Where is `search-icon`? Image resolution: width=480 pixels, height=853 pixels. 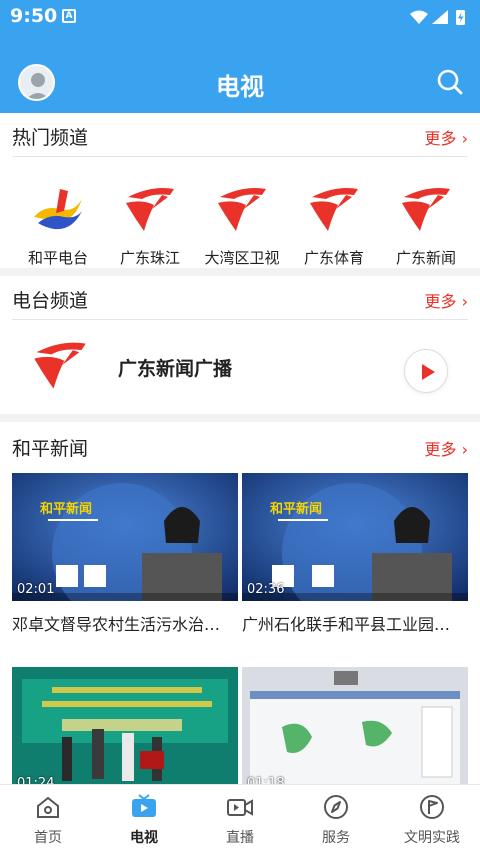 search-icon is located at coordinates (450, 82).